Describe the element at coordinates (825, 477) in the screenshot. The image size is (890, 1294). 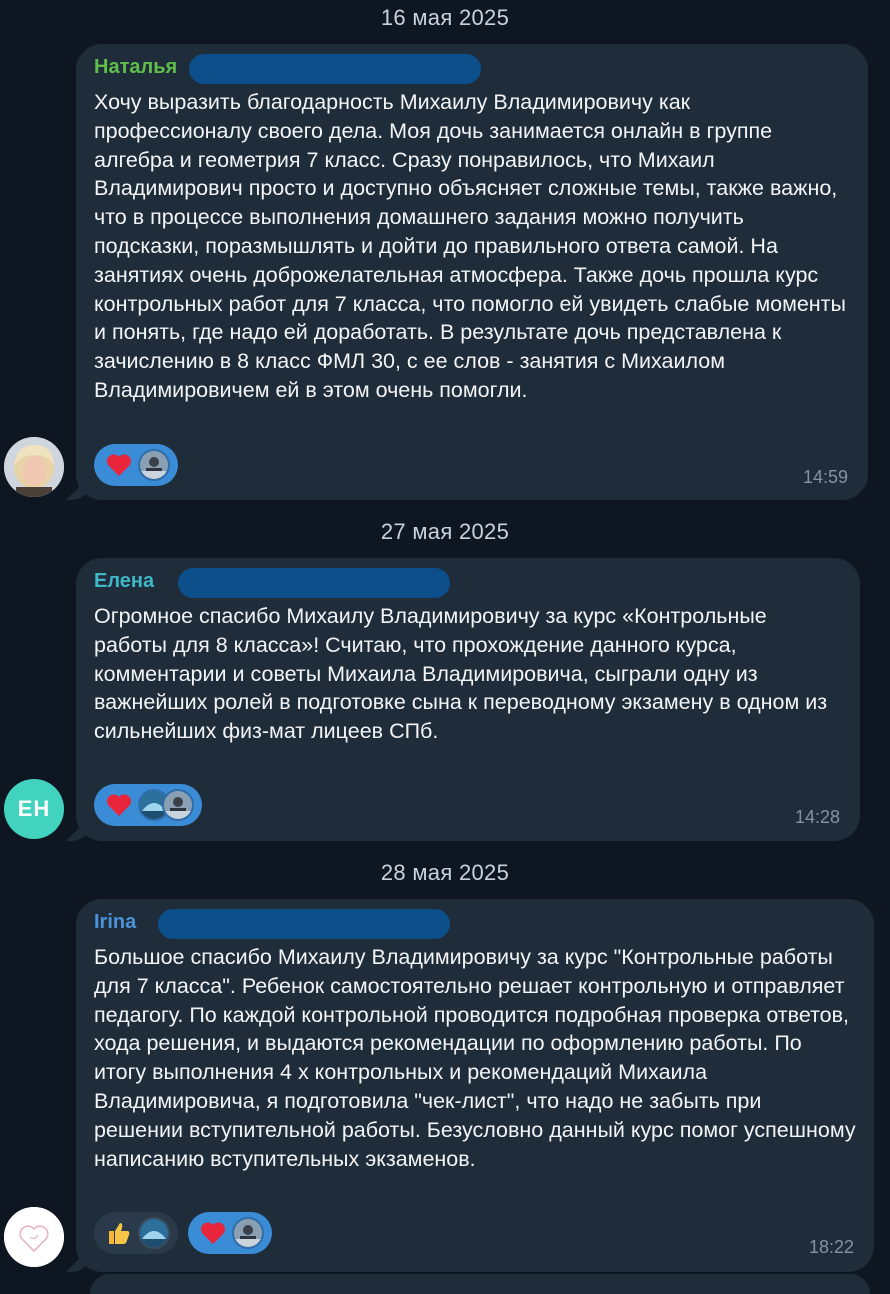
I see `message-time: 14:59` at that location.